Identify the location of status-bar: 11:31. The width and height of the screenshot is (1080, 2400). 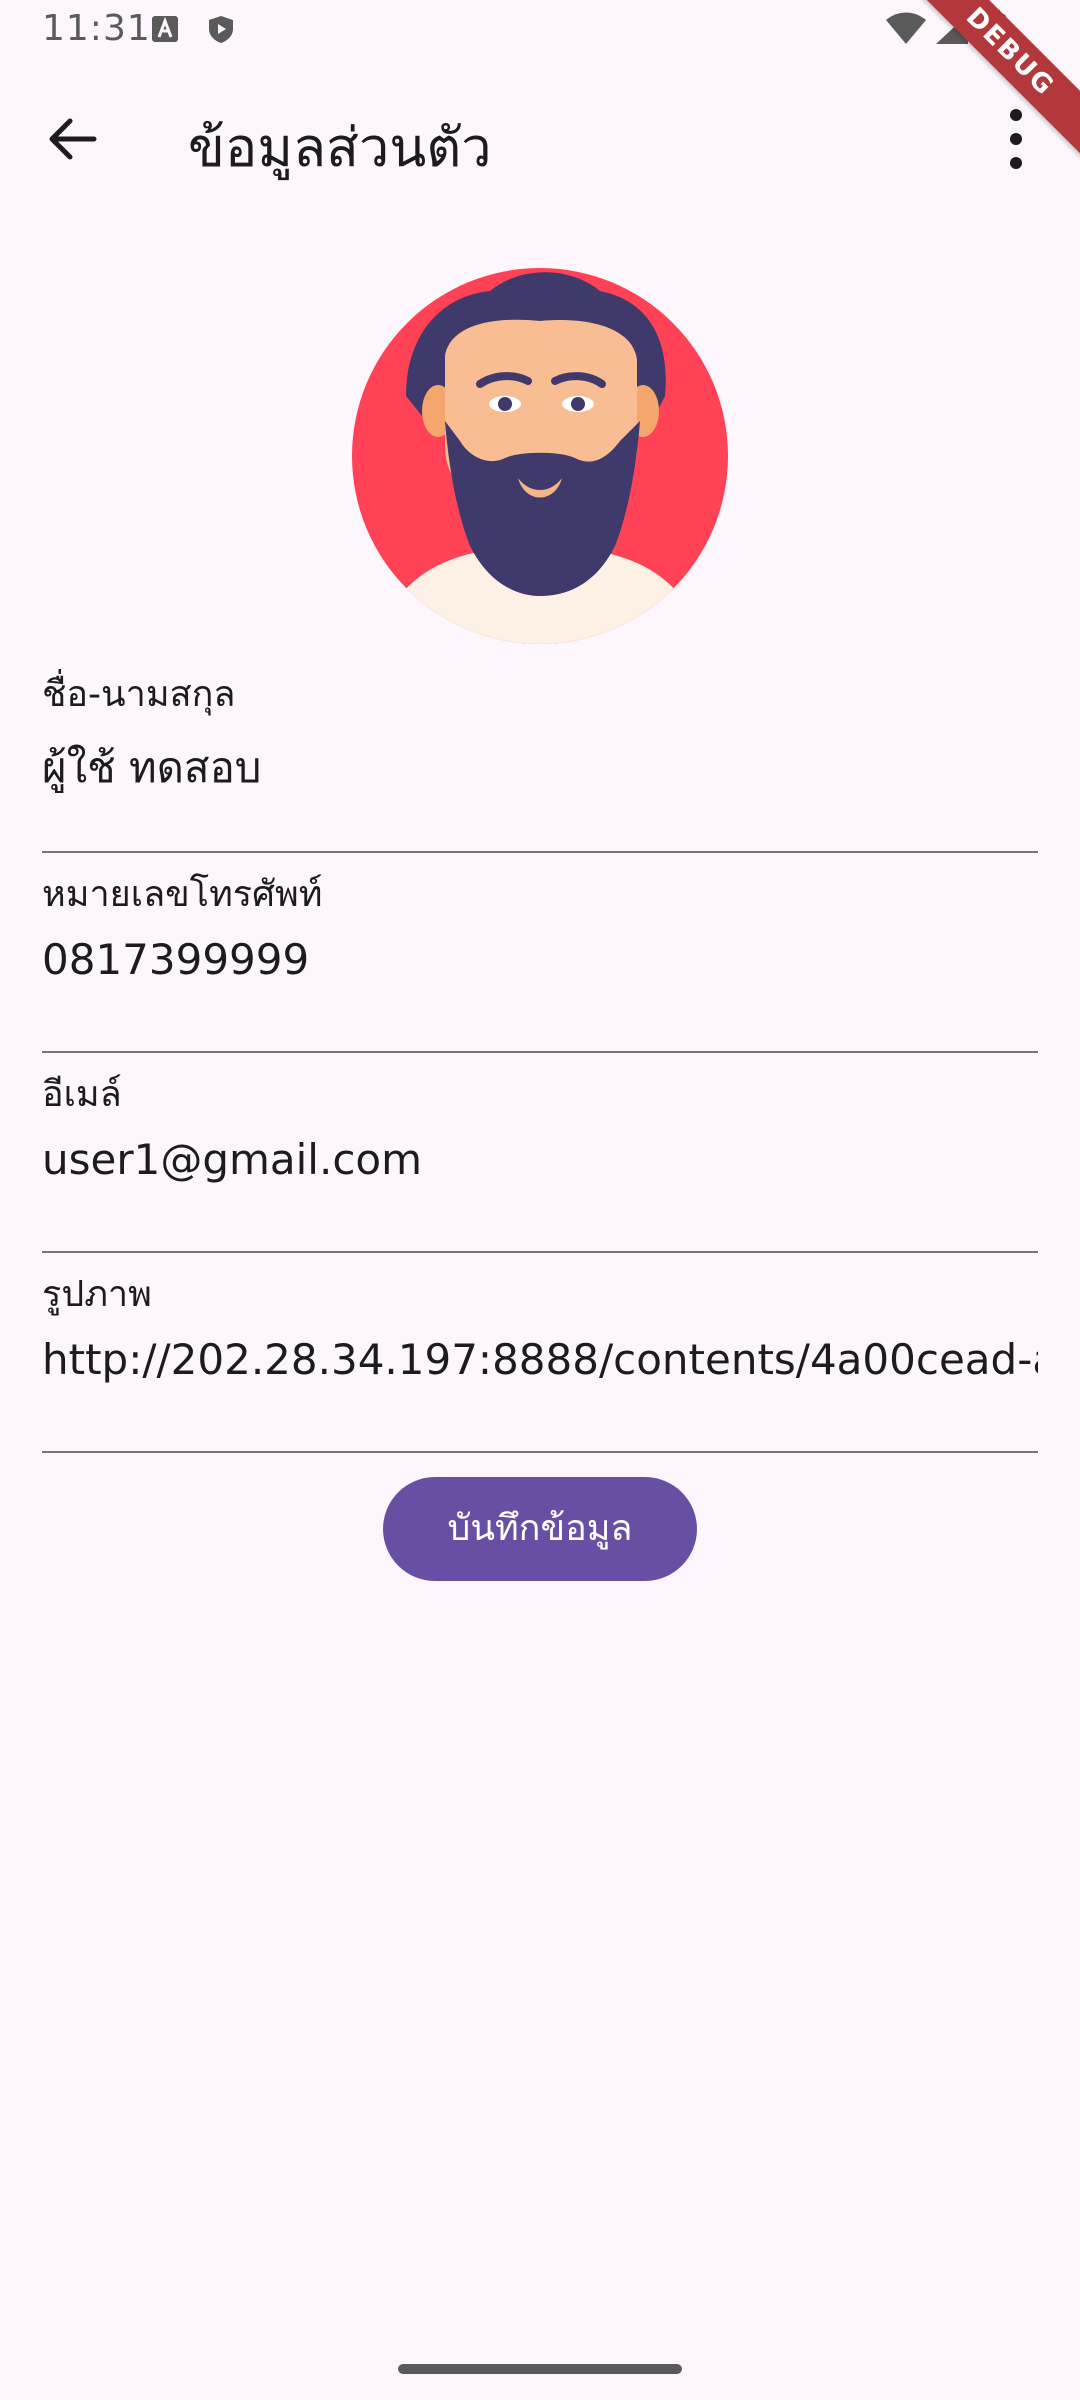
(540, 31).